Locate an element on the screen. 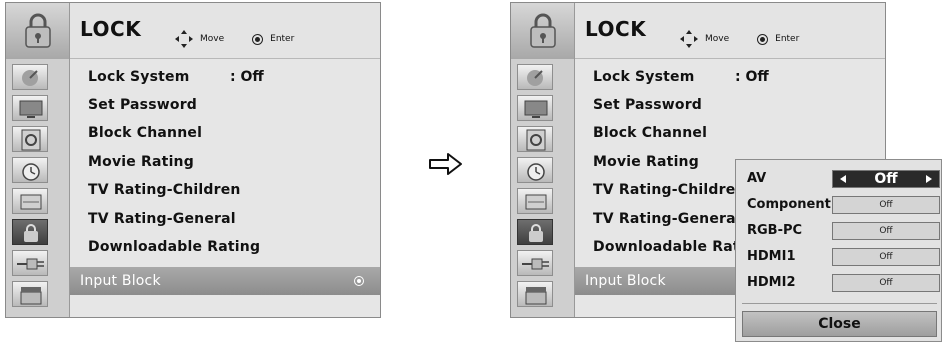 Image resolution: width=942 pixels, height=347 pixels. input-row-hdmi2: HDMI2 Off is located at coordinates (839, 283).